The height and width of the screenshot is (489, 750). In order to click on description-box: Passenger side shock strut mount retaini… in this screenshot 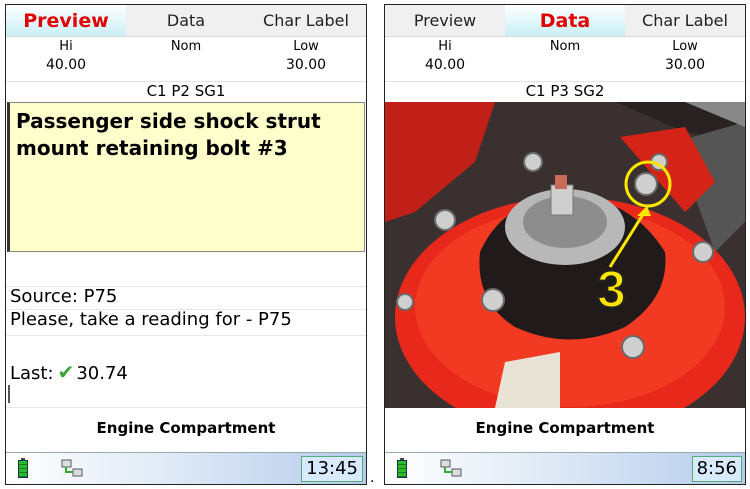, I will do `click(186, 177)`.